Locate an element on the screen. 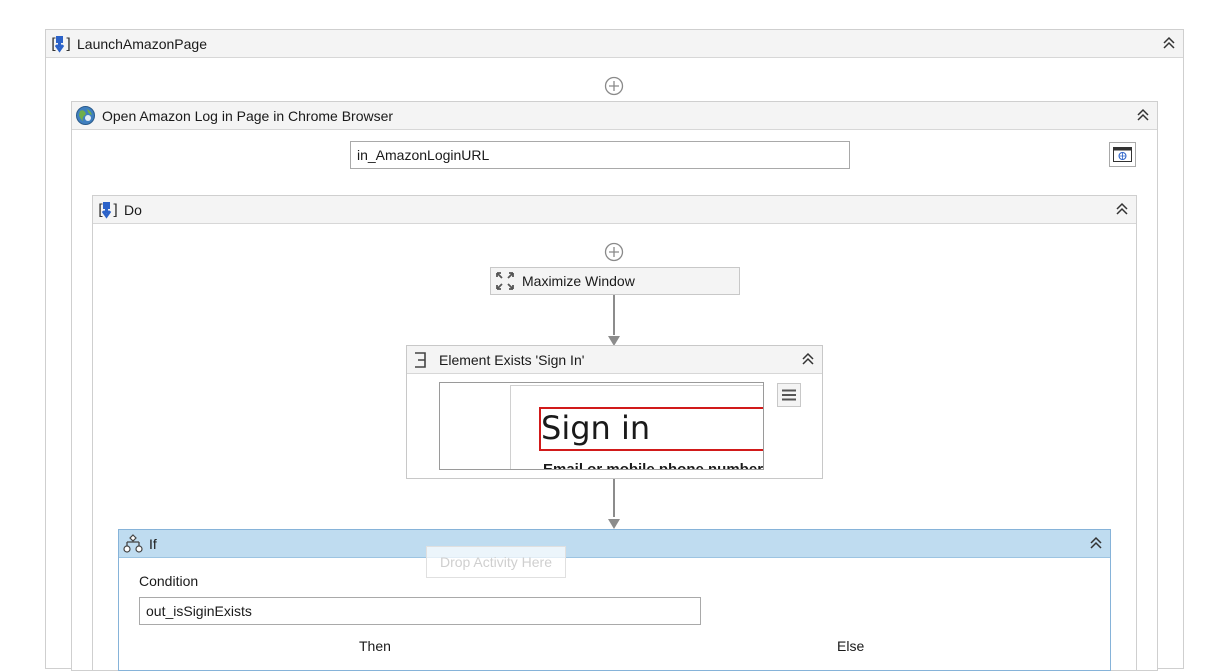  drop-activity-hint: Drop Activity Here is located at coordinates (496, 562).